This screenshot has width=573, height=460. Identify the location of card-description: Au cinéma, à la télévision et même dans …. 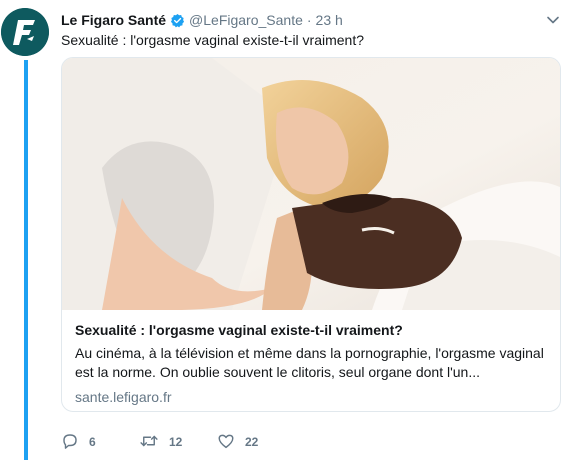
(309, 362).